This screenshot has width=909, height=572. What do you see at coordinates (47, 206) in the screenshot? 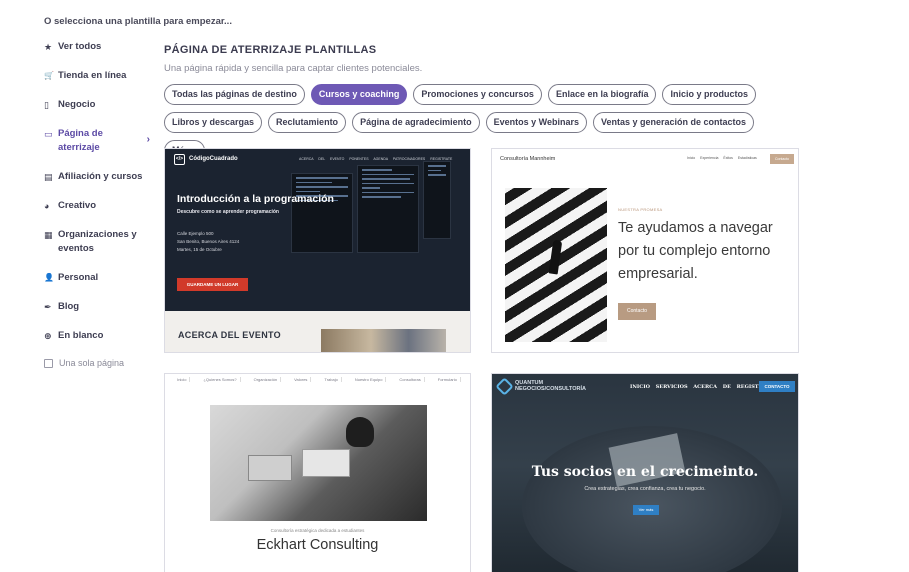
I see `palette-icon: ◕` at bounding box center [47, 206].